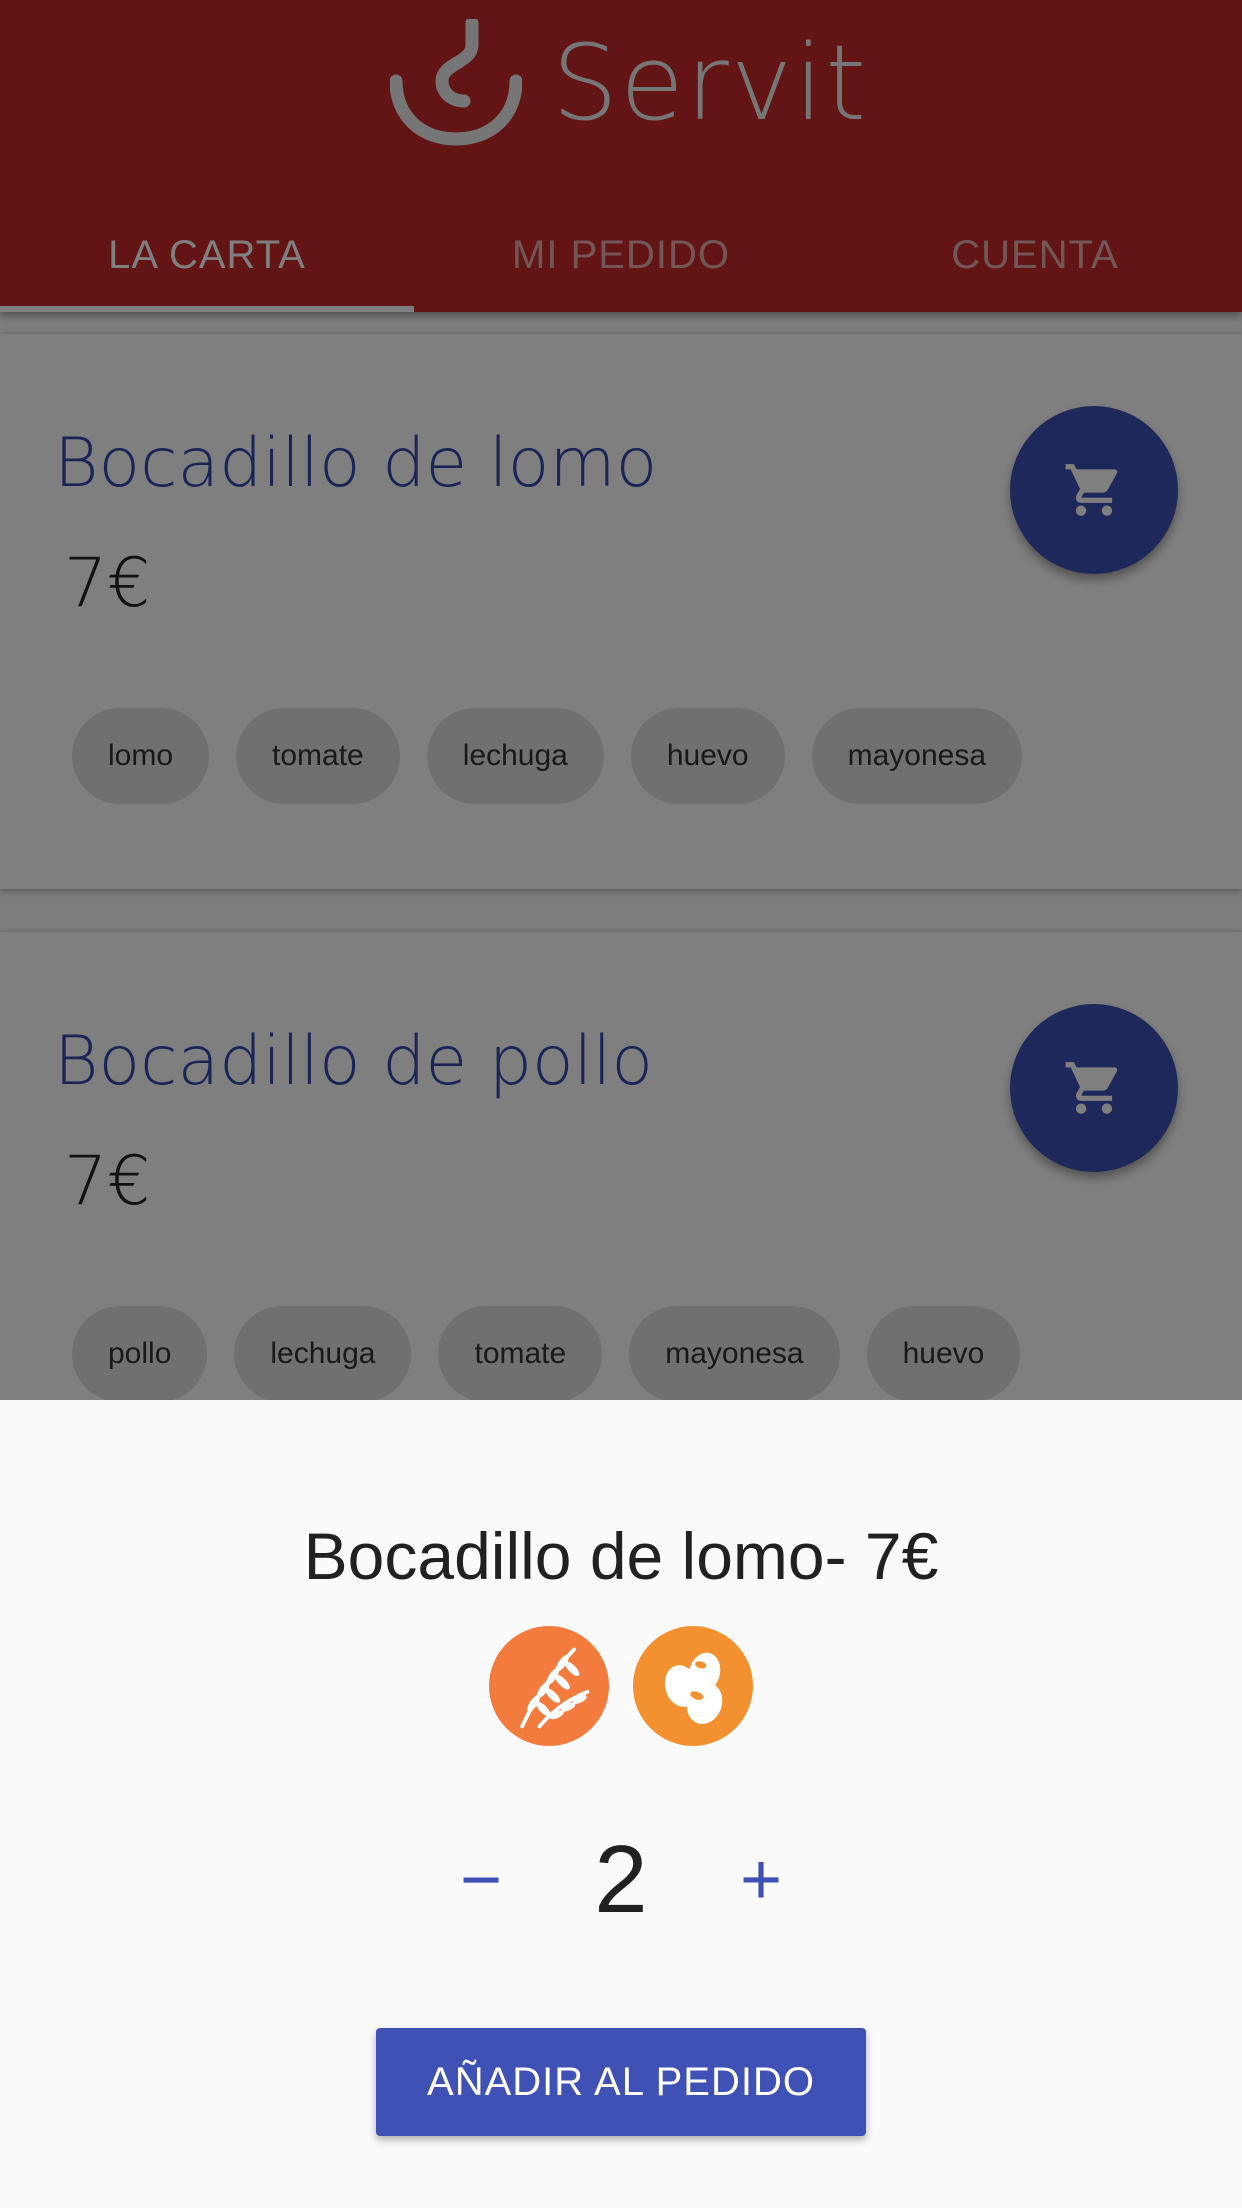  What do you see at coordinates (481, 1880) in the screenshot?
I see `decrement-button: −` at bounding box center [481, 1880].